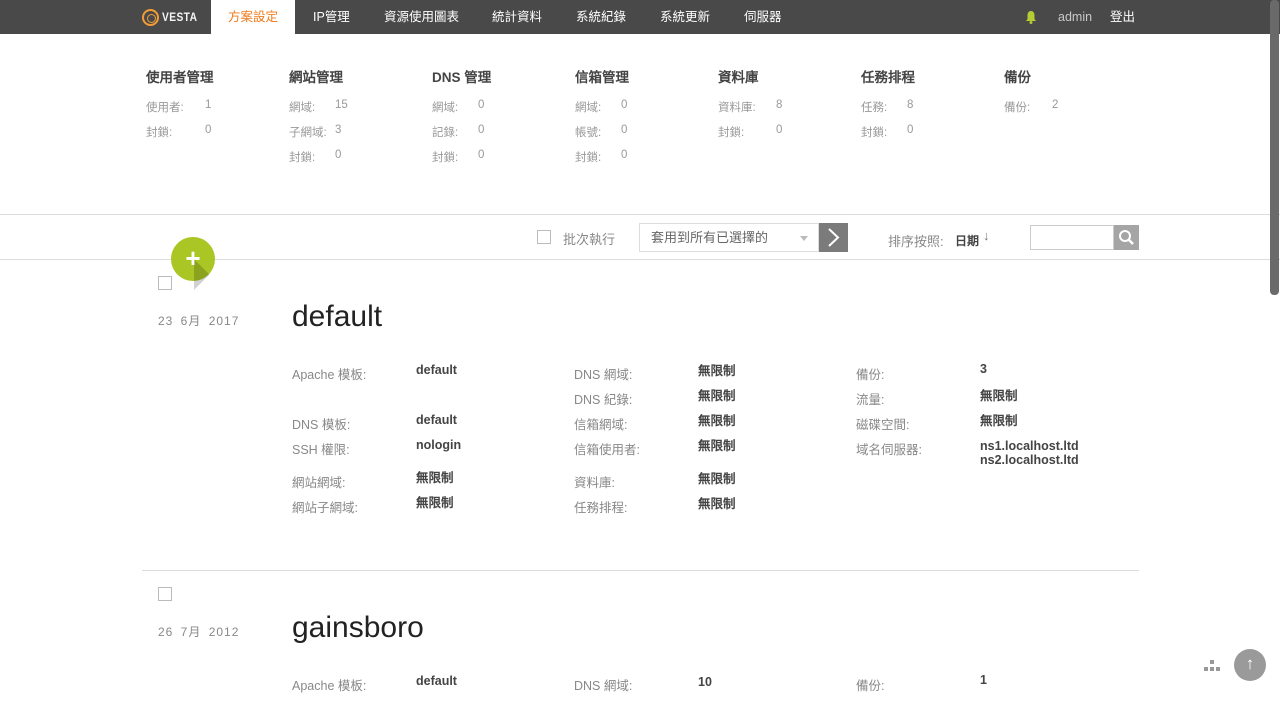 The width and height of the screenshot is (1280, 703). I want to click on package-field-label: 備份:, so click(870, 375).